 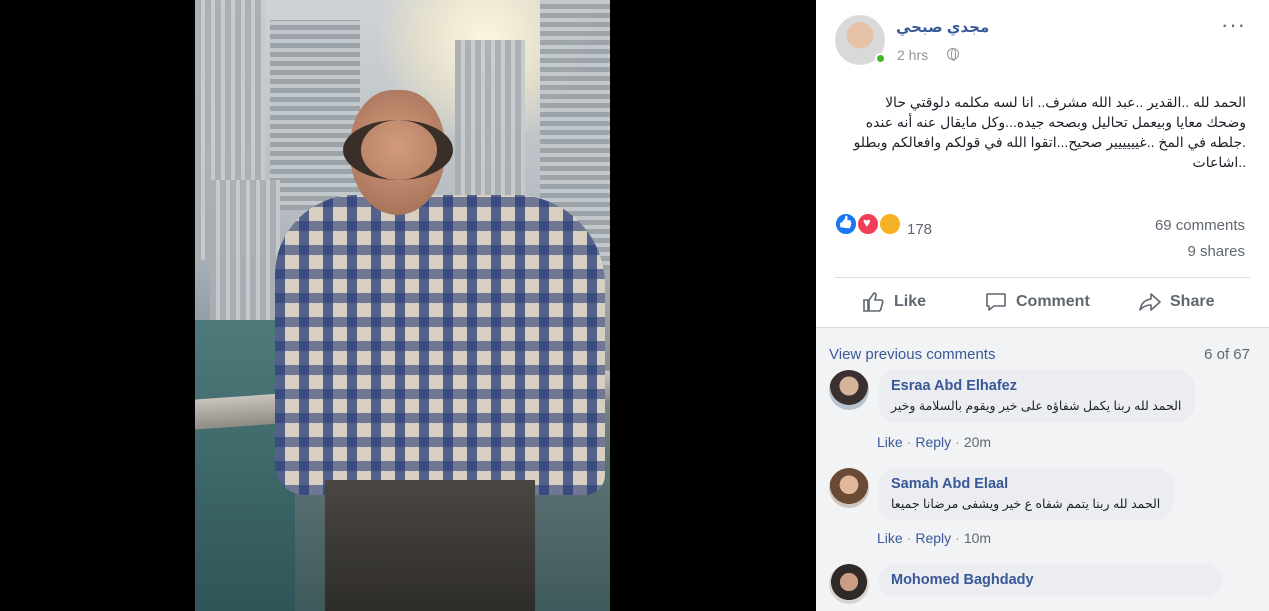 What do you see at coordinates (977, 442) in the screenshot?
I see `comment-time: 20m` at bounding box center [977, 442].